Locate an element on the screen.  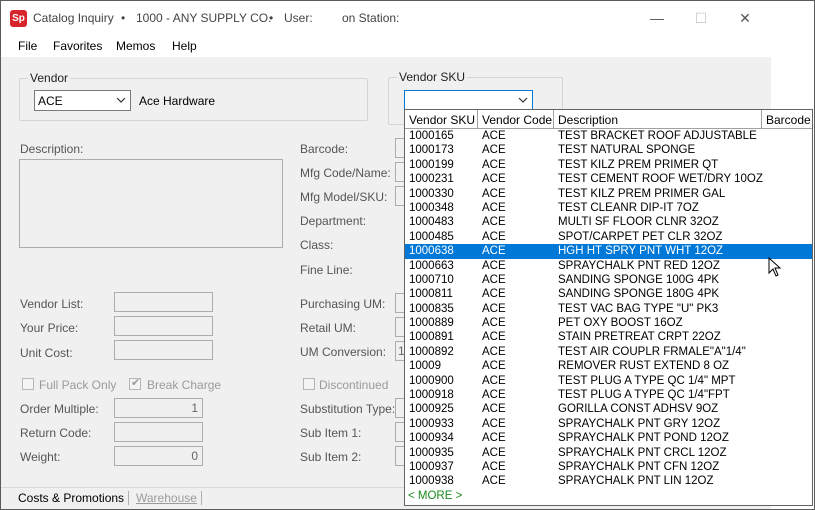
description-label: Description: is located at coordinates (52, 149).